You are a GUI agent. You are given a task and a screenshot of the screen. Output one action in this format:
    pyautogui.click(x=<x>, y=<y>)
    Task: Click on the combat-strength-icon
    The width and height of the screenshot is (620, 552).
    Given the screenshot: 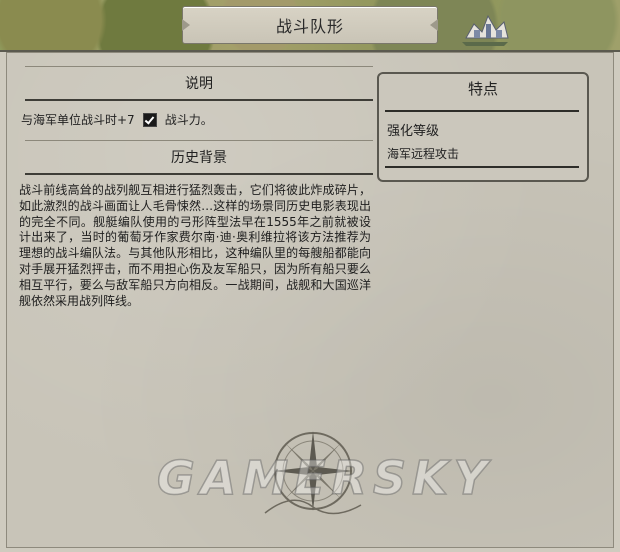 What is the action you would take?
    pyautogui.click(x=149, y=119)
    